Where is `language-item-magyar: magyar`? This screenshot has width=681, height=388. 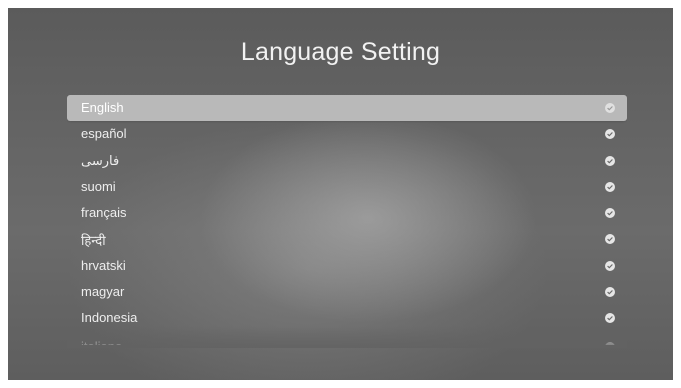
language-item-magyar: magyar is located at coordinates (347, 292).